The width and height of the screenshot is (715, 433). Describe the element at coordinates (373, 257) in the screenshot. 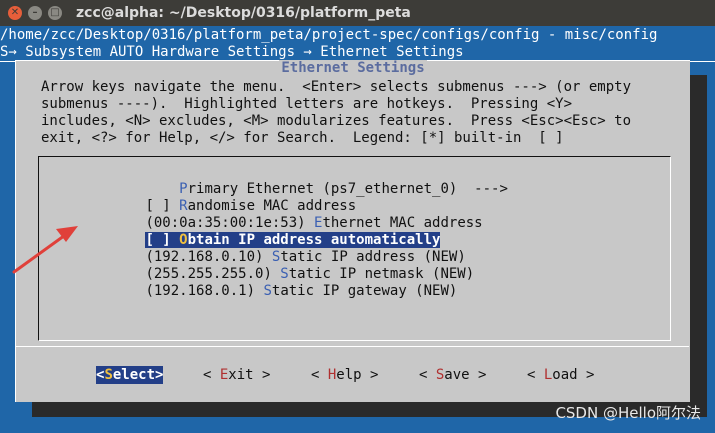

I see `menu-item-label: tatic IP address (NEW)` at that location.